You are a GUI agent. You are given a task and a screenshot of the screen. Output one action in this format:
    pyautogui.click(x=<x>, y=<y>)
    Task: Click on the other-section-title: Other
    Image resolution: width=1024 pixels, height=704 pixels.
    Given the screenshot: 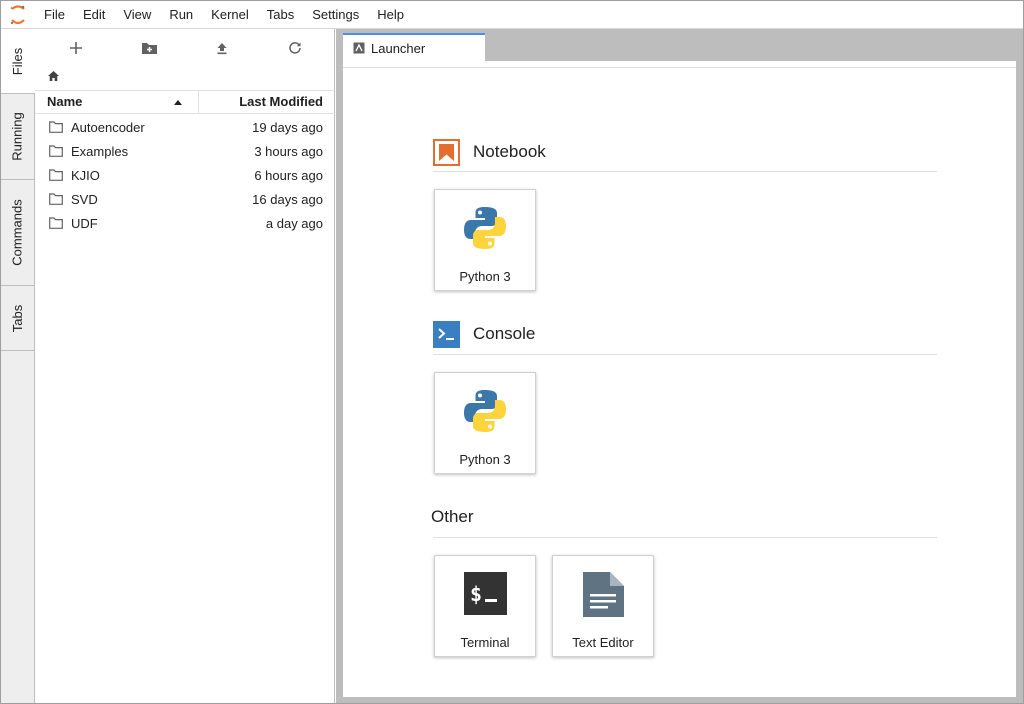 What is the action you would take?
    pyautogui.click(x=452, y=516)
    